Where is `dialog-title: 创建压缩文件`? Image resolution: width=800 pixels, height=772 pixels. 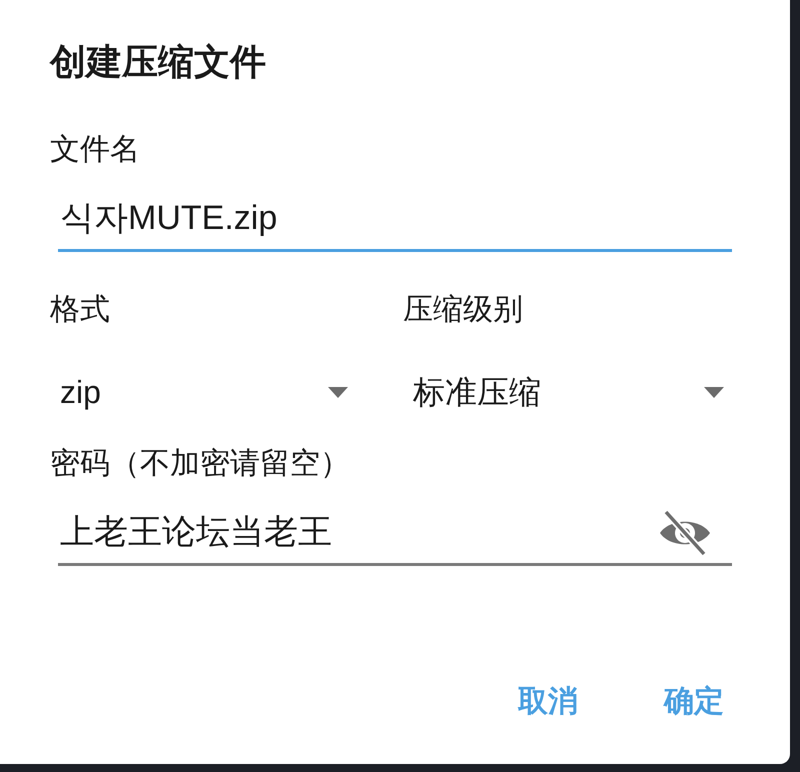 dialog-title: 创建压缩文件 is located at coordinates (158, 62).